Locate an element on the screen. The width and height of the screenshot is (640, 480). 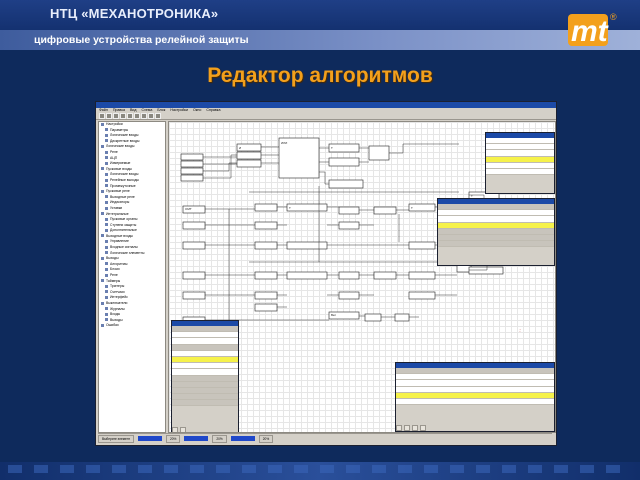
library-group is located at coordinates (205, 403).